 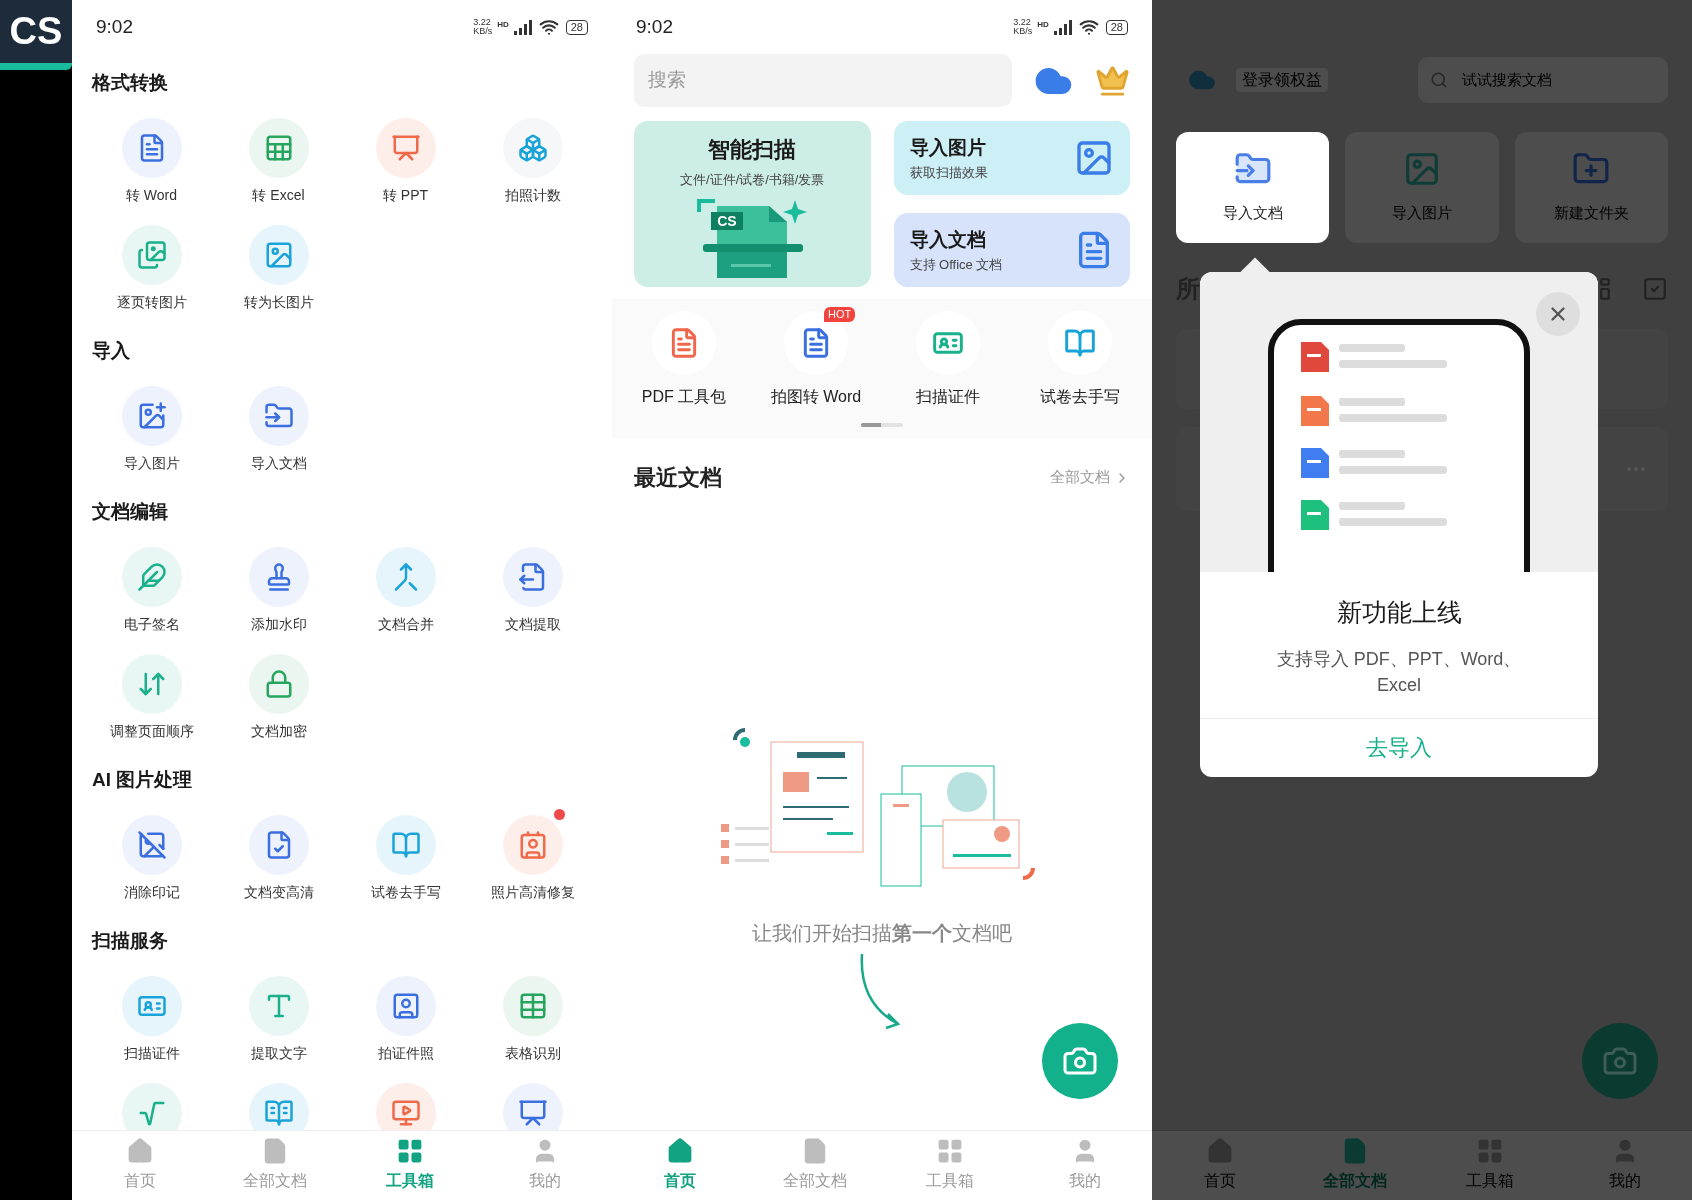 I want to click on tool-tile: 转 PPT, so click(x=405, y=153).